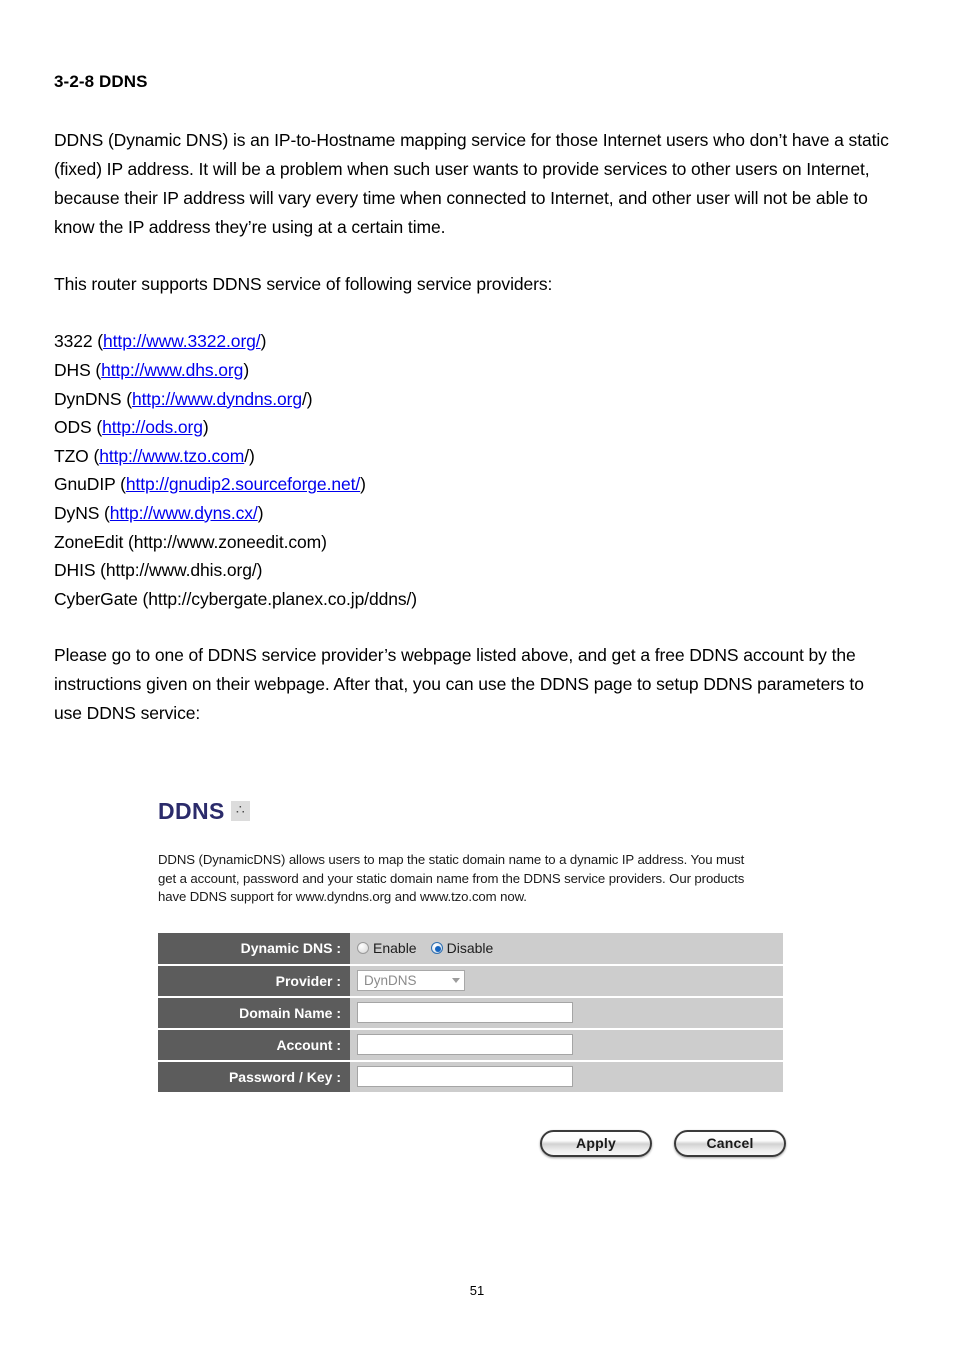  Describe the element at coordinates (474, 513) in the screenshot. I see `provider-list-item: DyNS (http://www.dyns.cx/)` at that location.